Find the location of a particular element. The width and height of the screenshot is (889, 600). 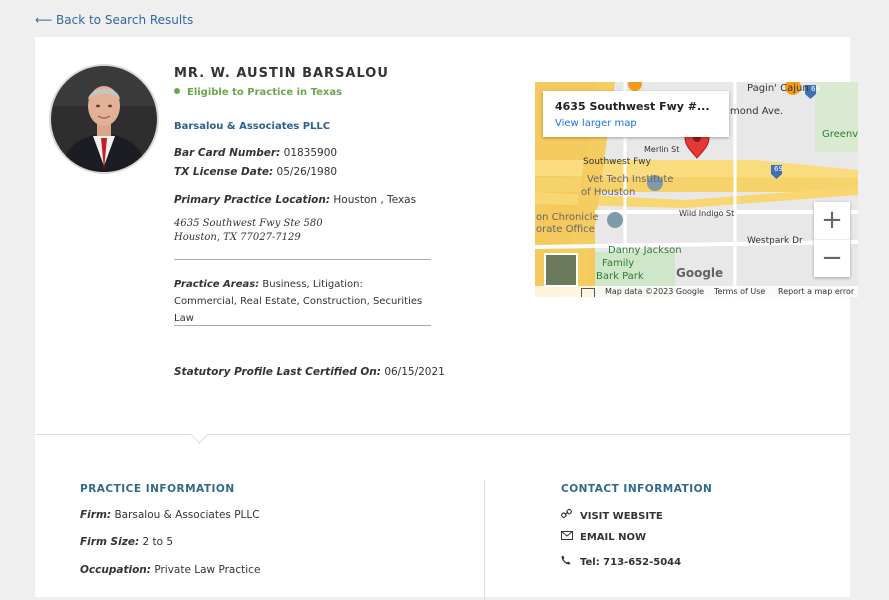

firm-link: Barsalou & Associates PLLC is located at coordinates (252, 126).